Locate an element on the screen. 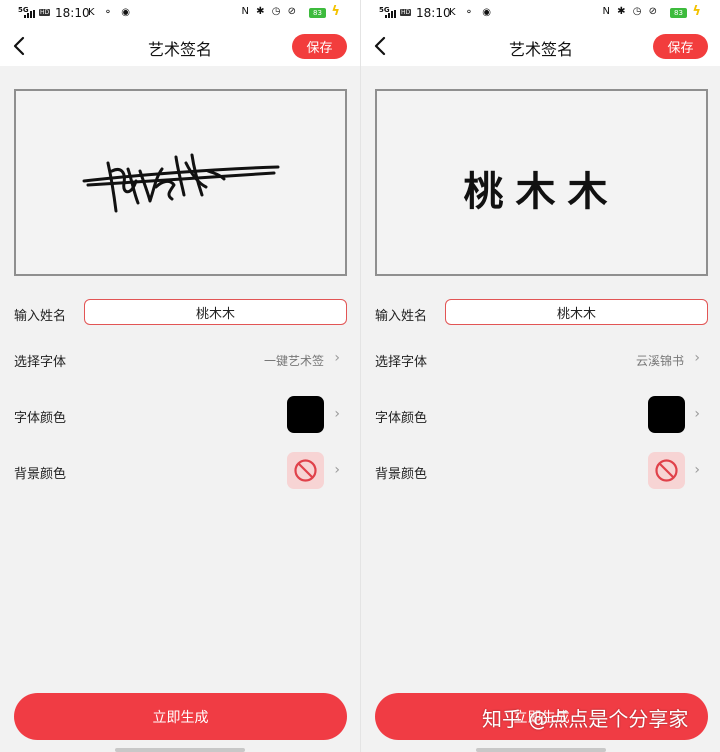 Image resolution: width=720 pixels, height=752 pixels. art-signature-drawing is located at coordinates (181, 183).